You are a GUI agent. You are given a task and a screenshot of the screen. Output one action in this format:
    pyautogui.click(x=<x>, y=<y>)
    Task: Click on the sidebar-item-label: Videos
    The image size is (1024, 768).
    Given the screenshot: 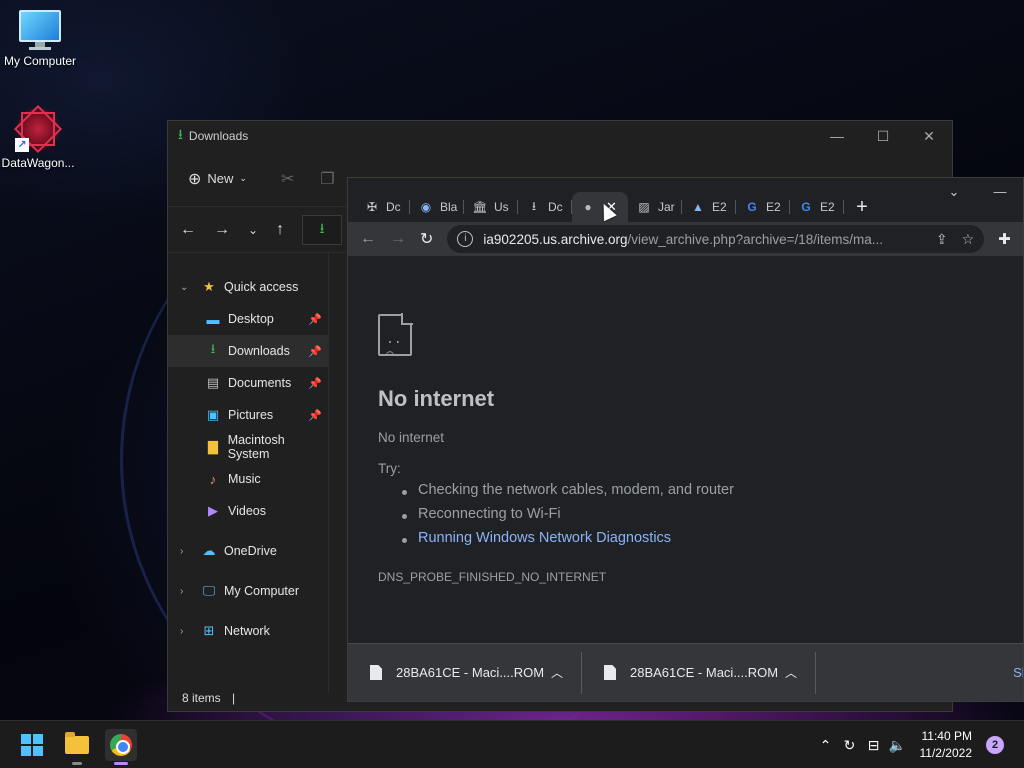 What is the action you would take?
    pyautogui.click(x=247, y=511)
    